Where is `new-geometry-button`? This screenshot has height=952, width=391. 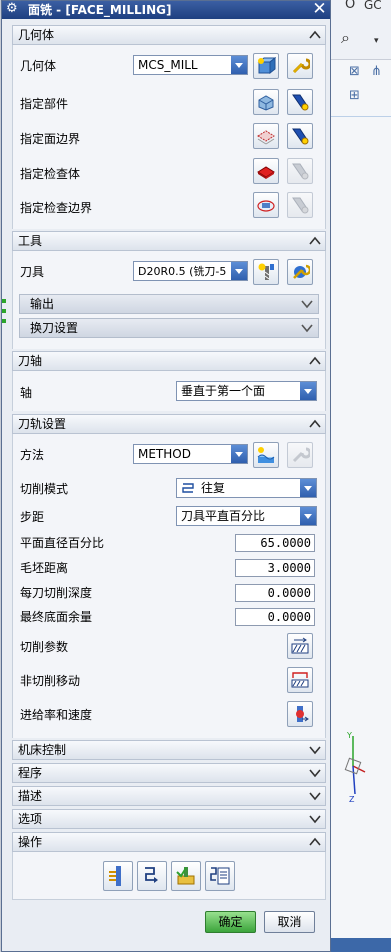
new-geometry-button is located at coordinates (266, 66).